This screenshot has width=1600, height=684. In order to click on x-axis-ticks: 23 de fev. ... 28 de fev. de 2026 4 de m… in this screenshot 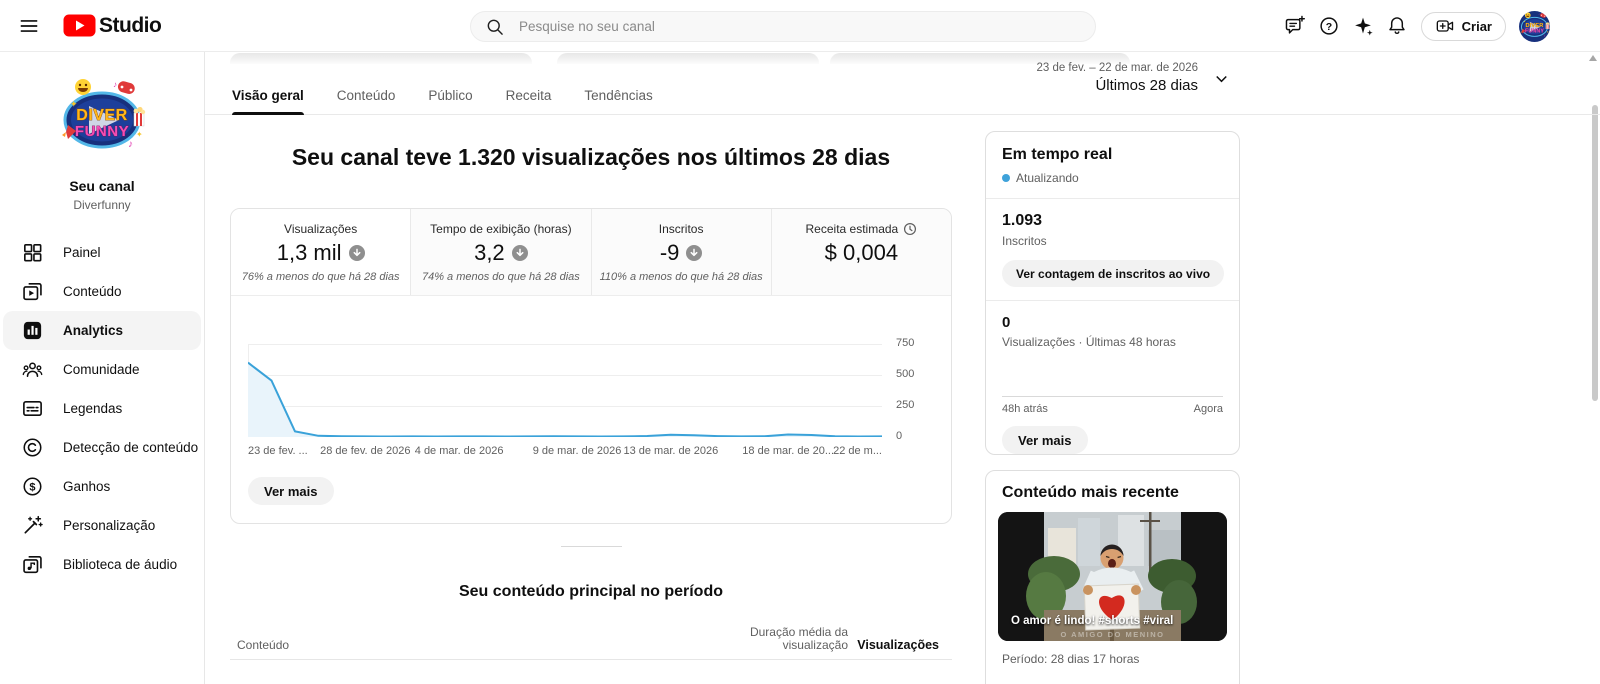, I will do `click(565, 452)`.